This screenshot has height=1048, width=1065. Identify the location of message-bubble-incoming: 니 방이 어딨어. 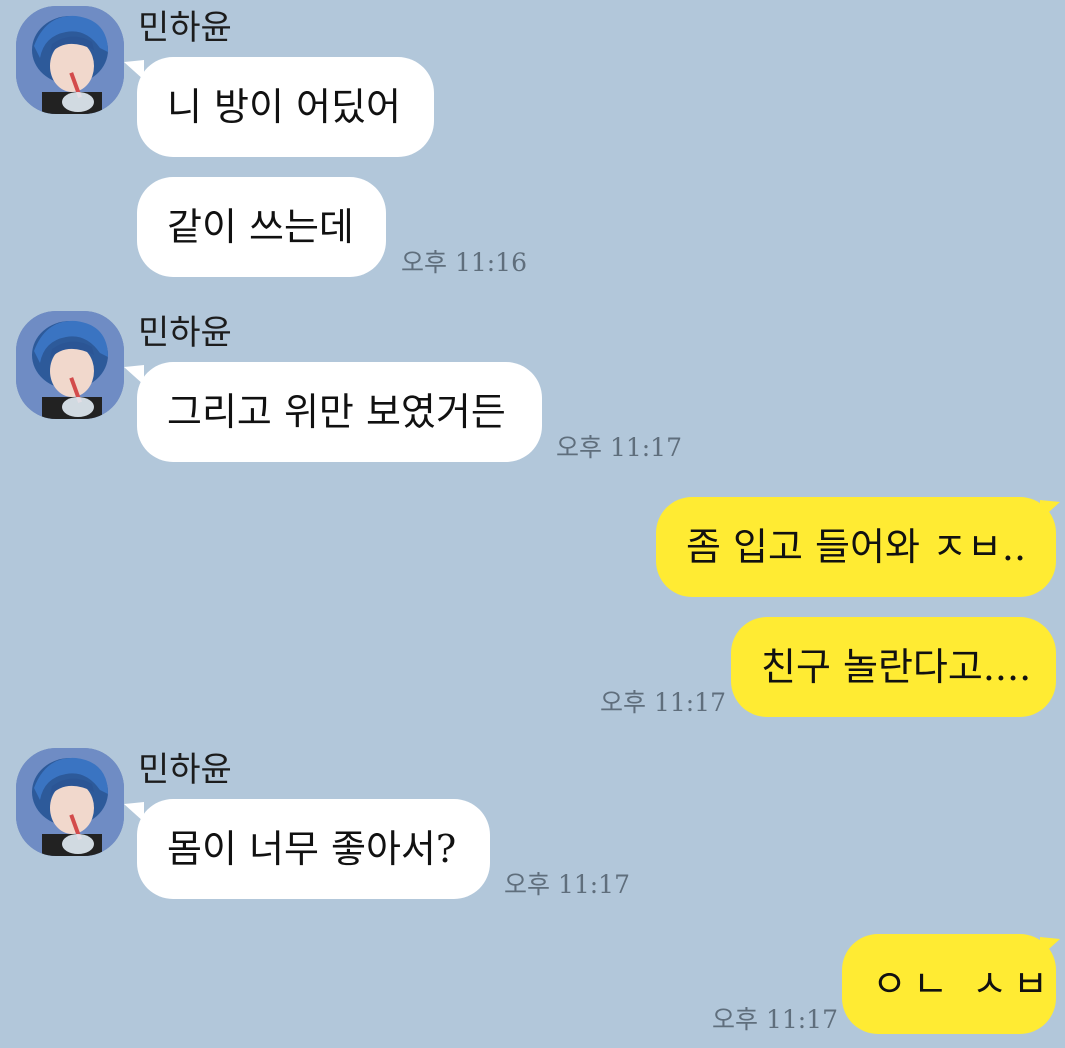
(285, 107).